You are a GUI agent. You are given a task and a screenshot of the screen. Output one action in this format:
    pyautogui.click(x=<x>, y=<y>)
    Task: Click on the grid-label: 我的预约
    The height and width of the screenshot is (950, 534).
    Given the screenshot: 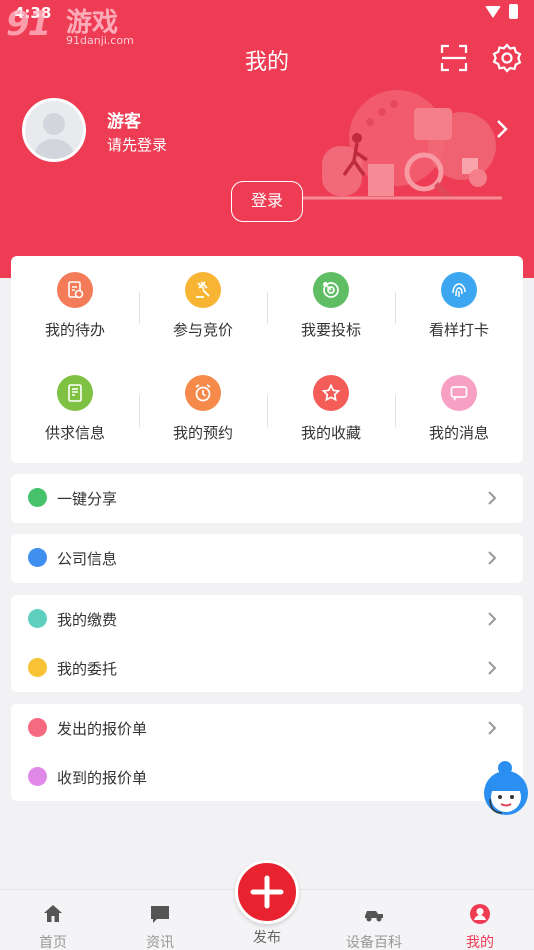 What is the action you would take?
    pyautogui.click(x=202, y=433)
    